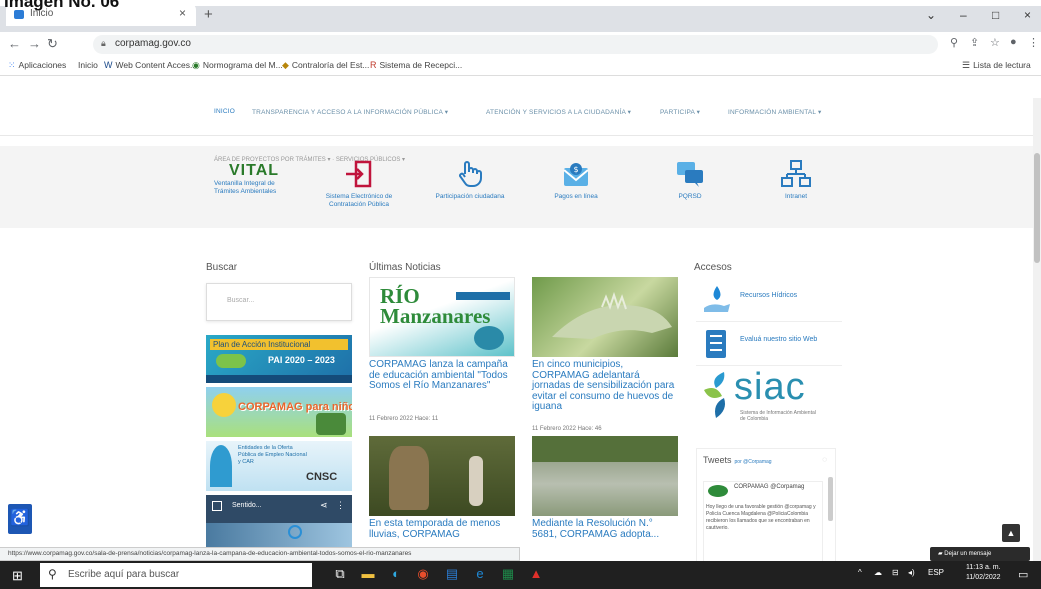 The image size is (1041, 589). Describe the element at coordinates (515, 44) in the screenshot. I see `address-bar: 🔒︎ corpamag.gov.co` at that location.